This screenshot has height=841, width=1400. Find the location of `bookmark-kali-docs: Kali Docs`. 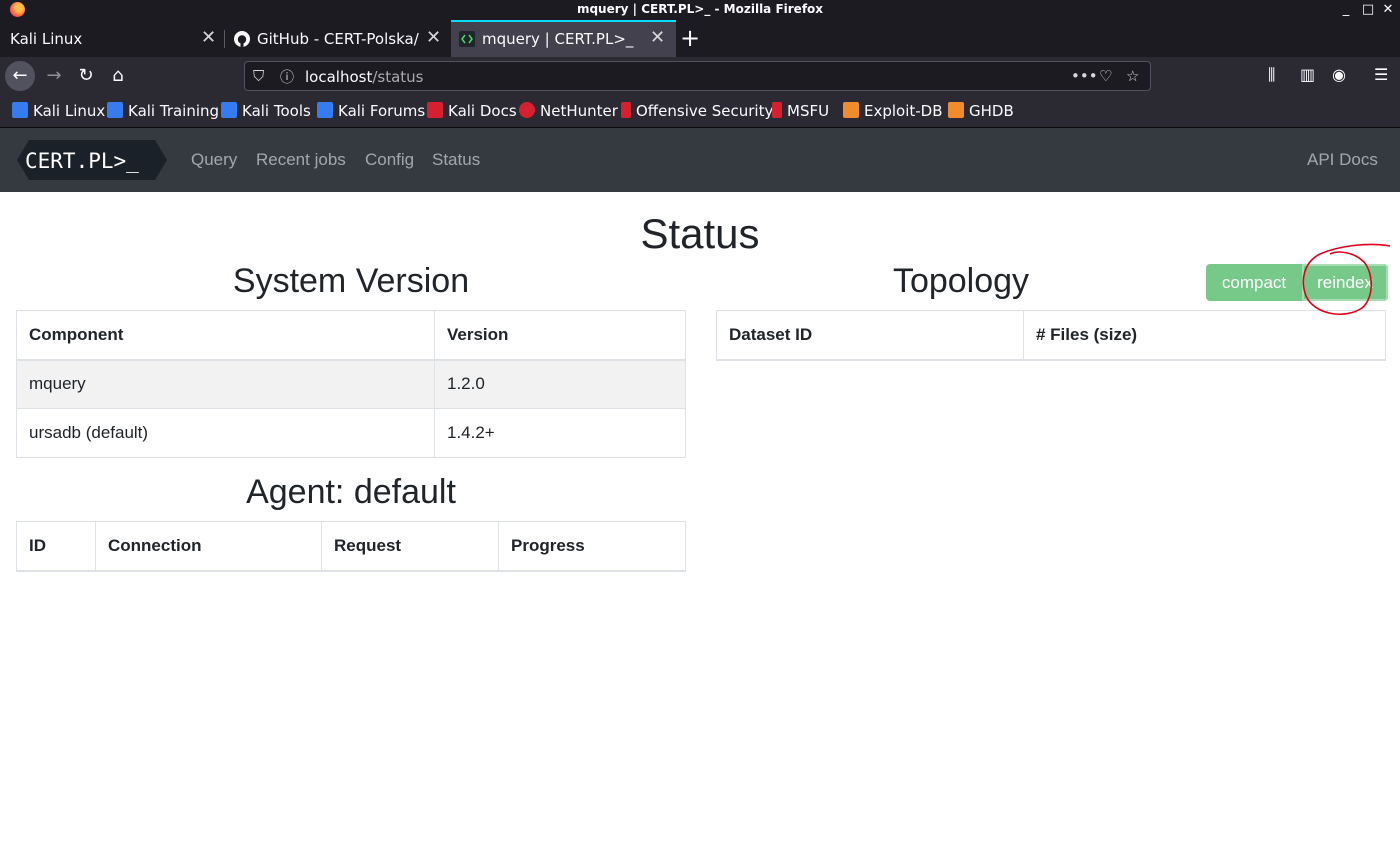

bookmark-kali-docs: Kali Docs is located at coordinates (472, 111).